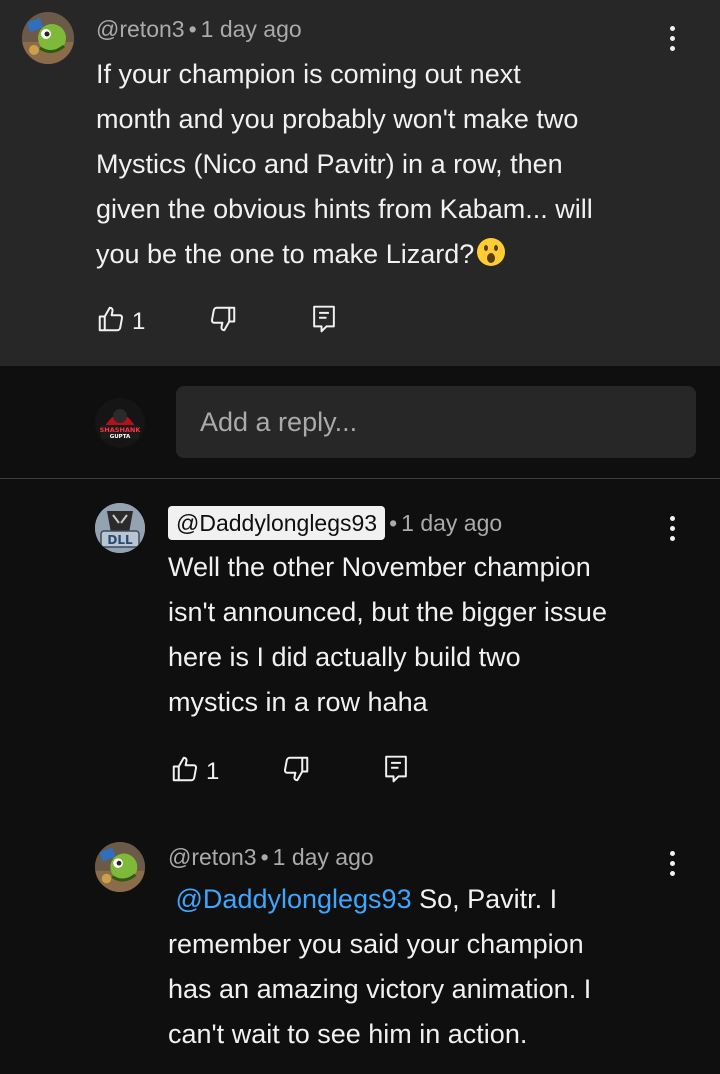 The image size is (720, 1074). I want to click on user-avatar: SHASHANK GUPTA, so click(120, 423).